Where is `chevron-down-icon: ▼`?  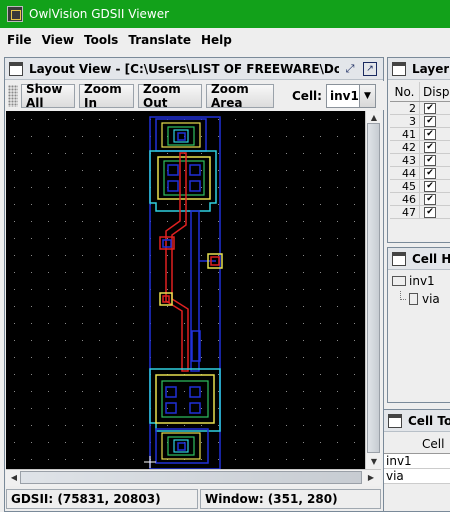 chevron-down-icon: ▼ is located at coordinates (366, 95).